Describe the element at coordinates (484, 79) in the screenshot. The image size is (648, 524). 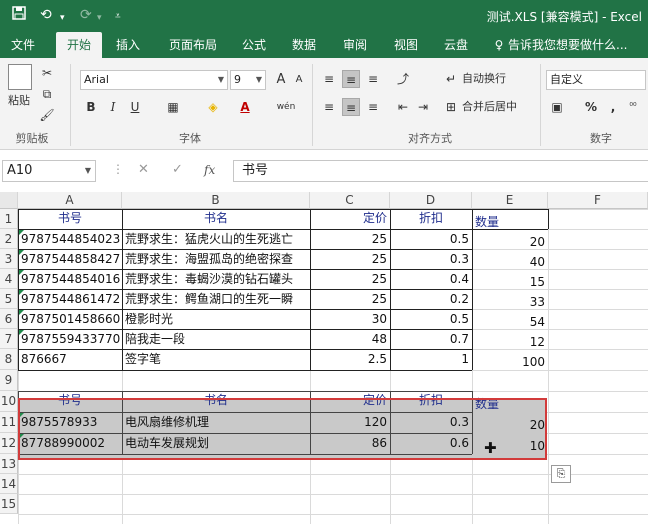
I see `wrap-text-button: 自动换行` at that location.